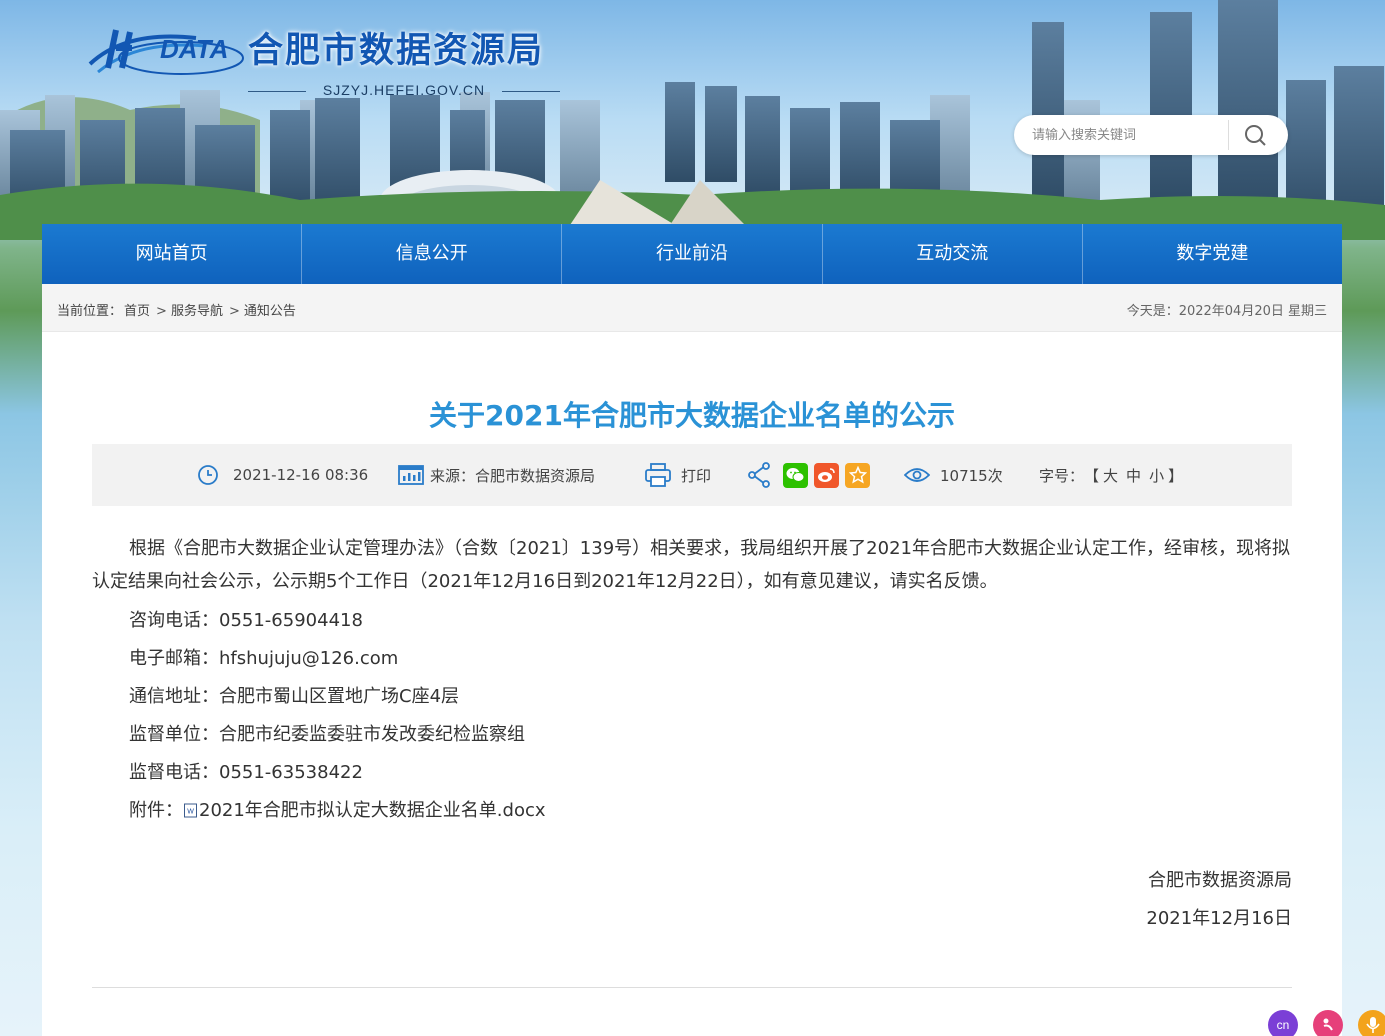 This screenshot has height=1036, width=1385. Describe the element at coordinates (156, 810) in the screenshot. I see `attachment-label: 附件：` at that location.